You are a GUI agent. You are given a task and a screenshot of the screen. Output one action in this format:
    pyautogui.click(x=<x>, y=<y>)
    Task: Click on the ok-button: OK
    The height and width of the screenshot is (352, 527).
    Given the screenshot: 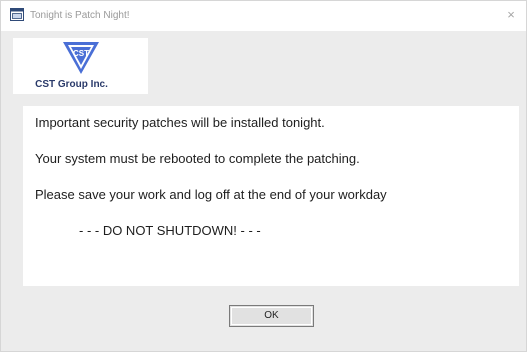 What is the action you would take?
    pyautogui.click(x=271, y=316)
    